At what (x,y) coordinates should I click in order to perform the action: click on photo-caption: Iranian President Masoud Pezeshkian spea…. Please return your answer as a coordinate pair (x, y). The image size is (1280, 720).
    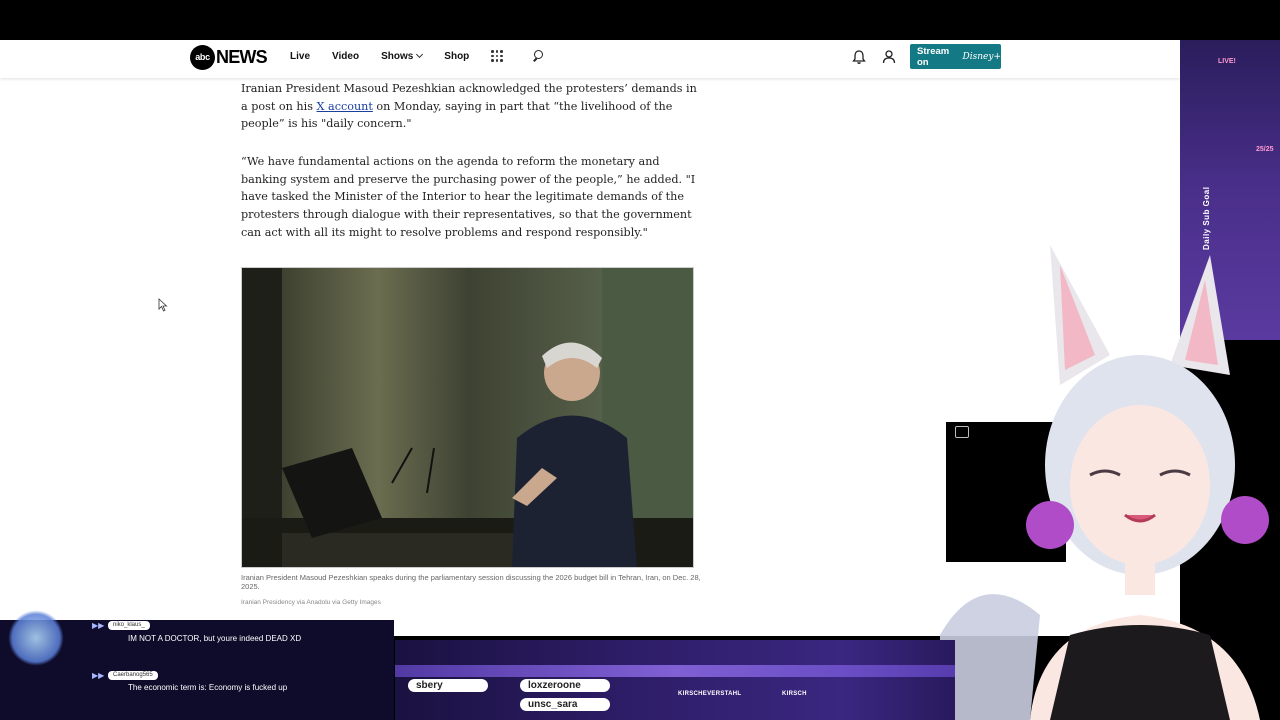
    Looking at the image, I should click on (471, 582).